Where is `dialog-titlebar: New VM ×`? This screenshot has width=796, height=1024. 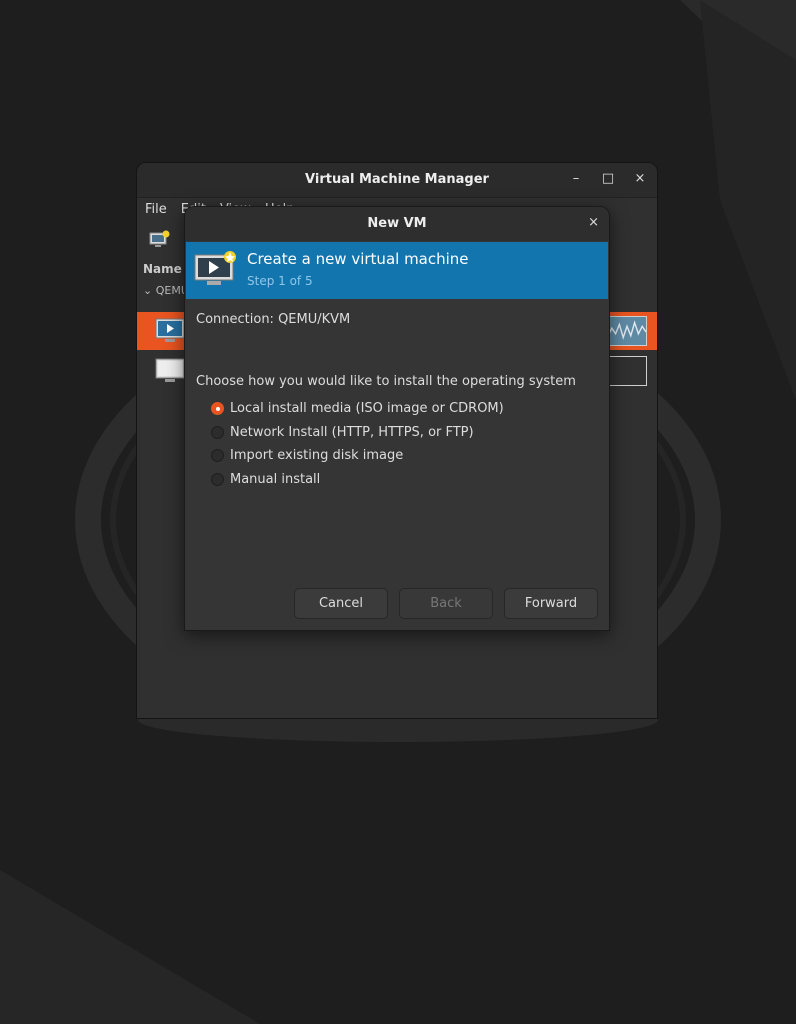 dialog-titlebar: New VM × is located at coordinates (397, 224).